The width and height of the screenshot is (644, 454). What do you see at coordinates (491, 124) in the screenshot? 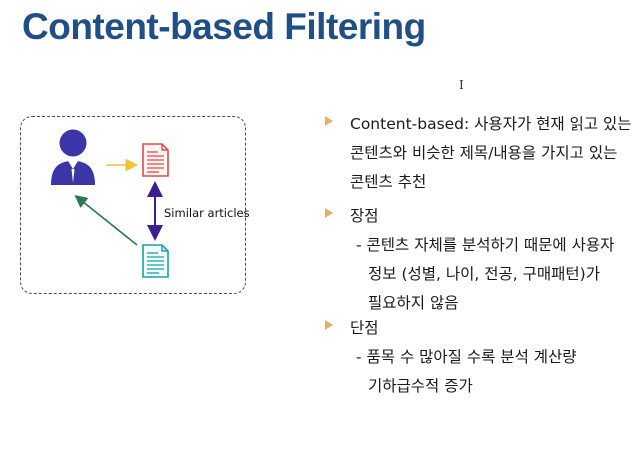
I see `bullet-line: Content-based: 사용자가 현재 읽고 있는` at bounding box center [491, 124].